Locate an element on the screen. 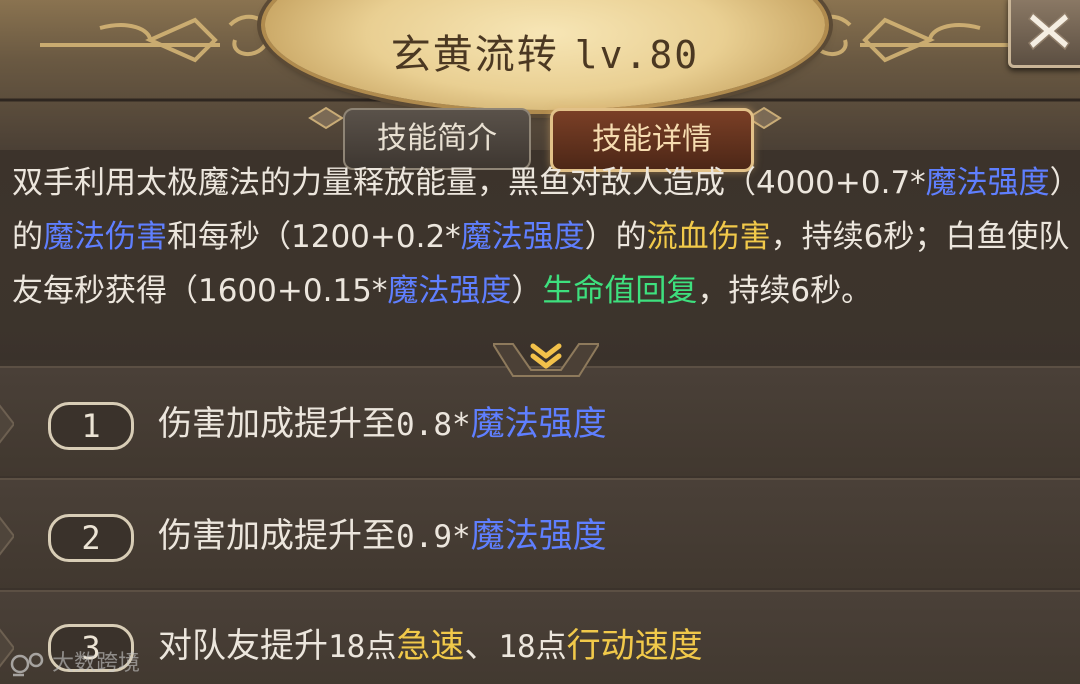  upgrade-highlight-haste: 急速 is located at coordinates (430, 646).